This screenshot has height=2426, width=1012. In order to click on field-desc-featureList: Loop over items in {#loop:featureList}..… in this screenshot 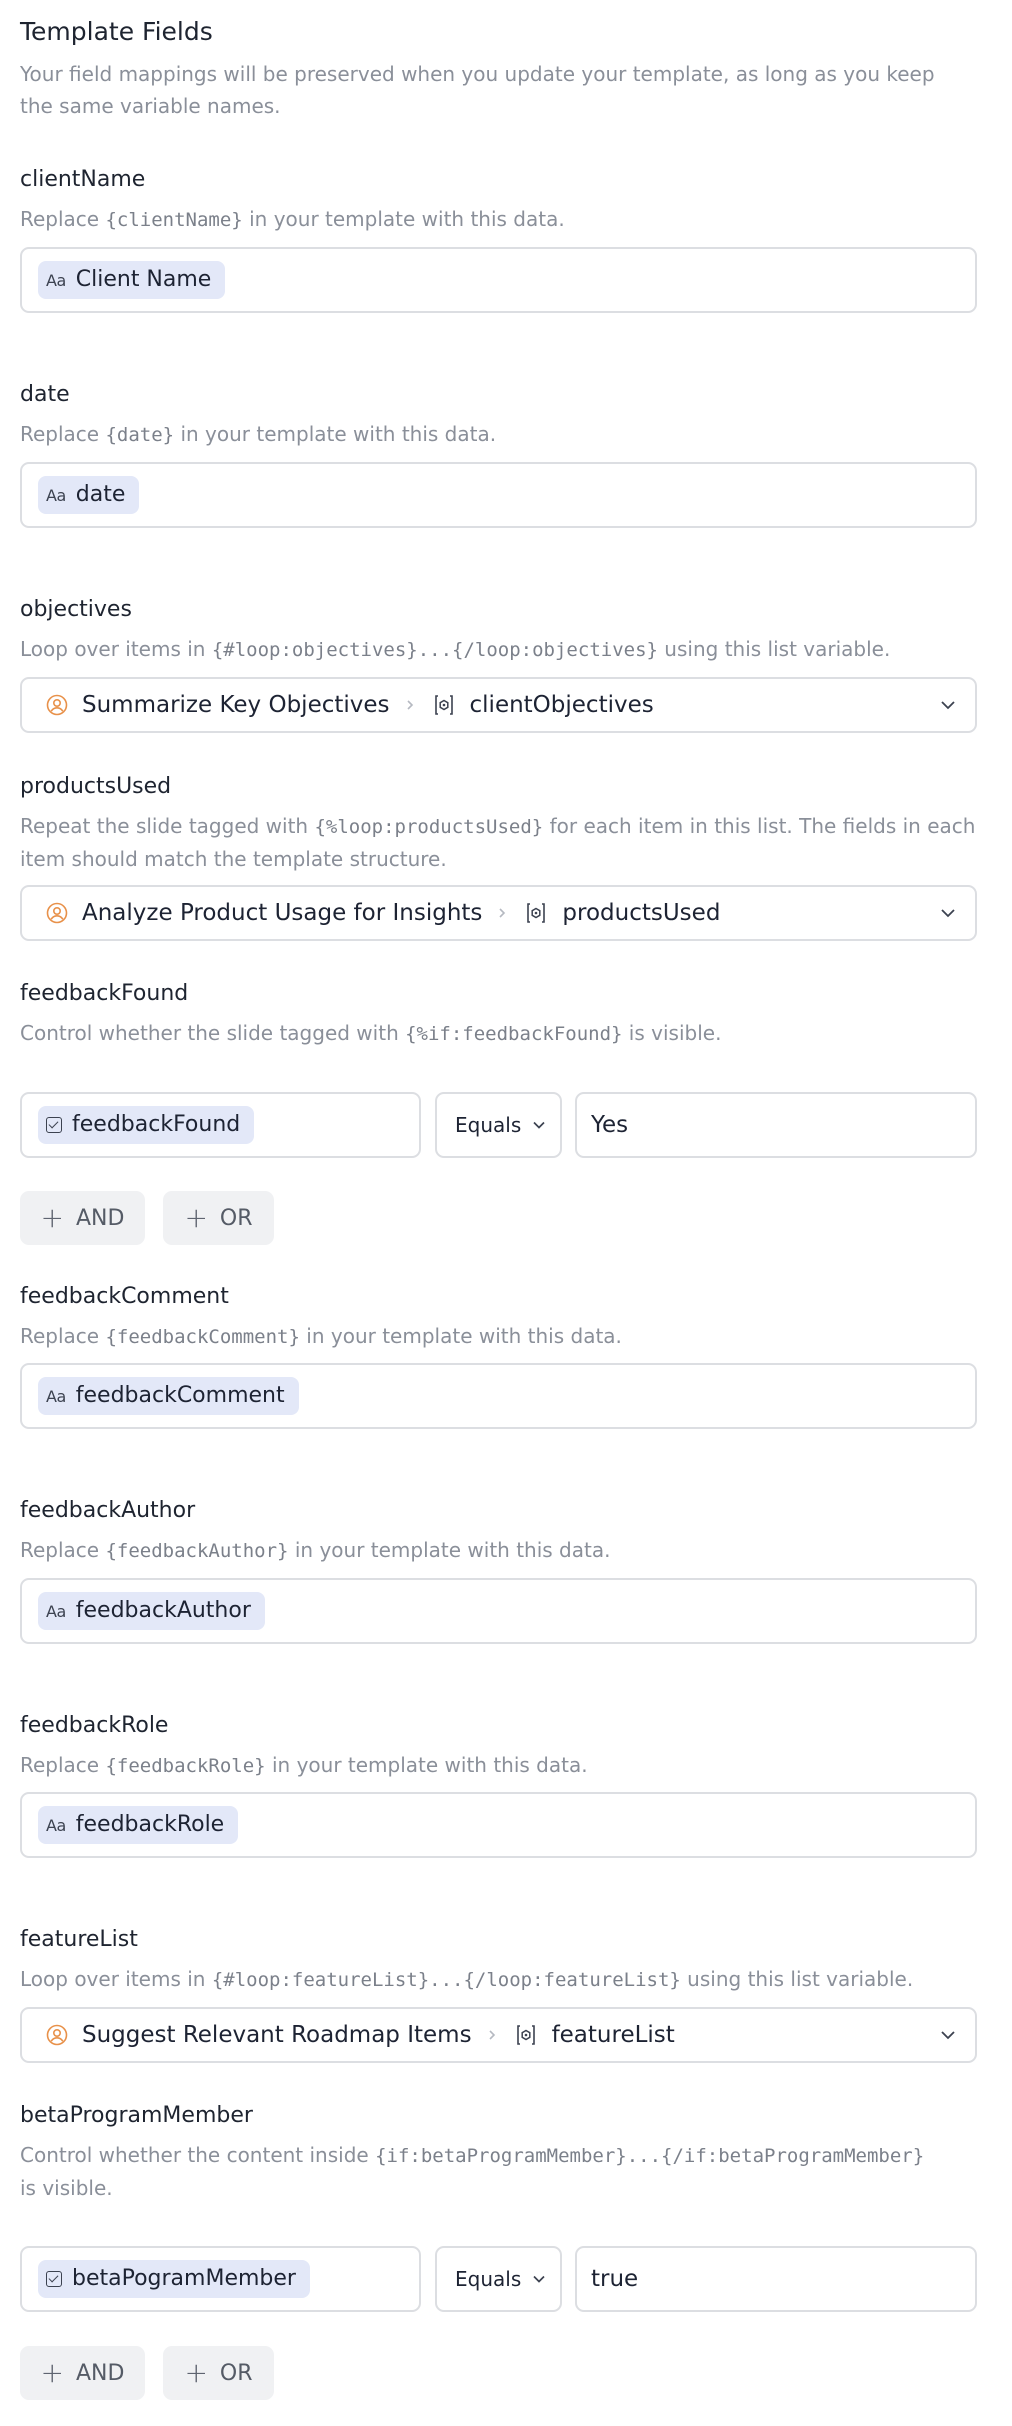, I will do `click(467, 1979)`.